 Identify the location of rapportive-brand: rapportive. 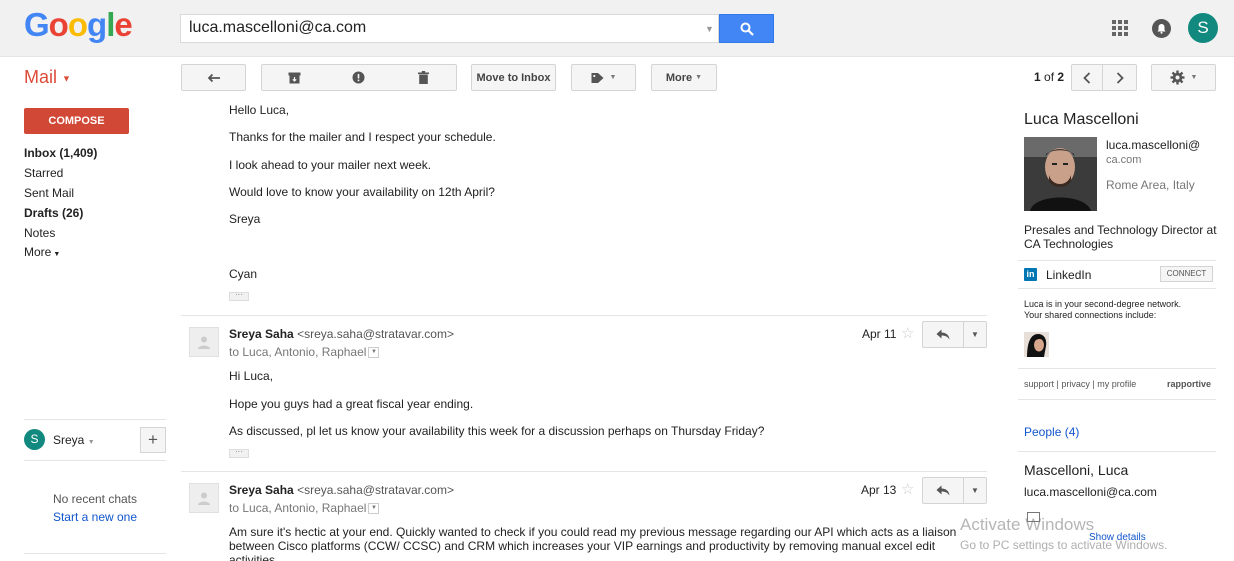
(1189, 384).